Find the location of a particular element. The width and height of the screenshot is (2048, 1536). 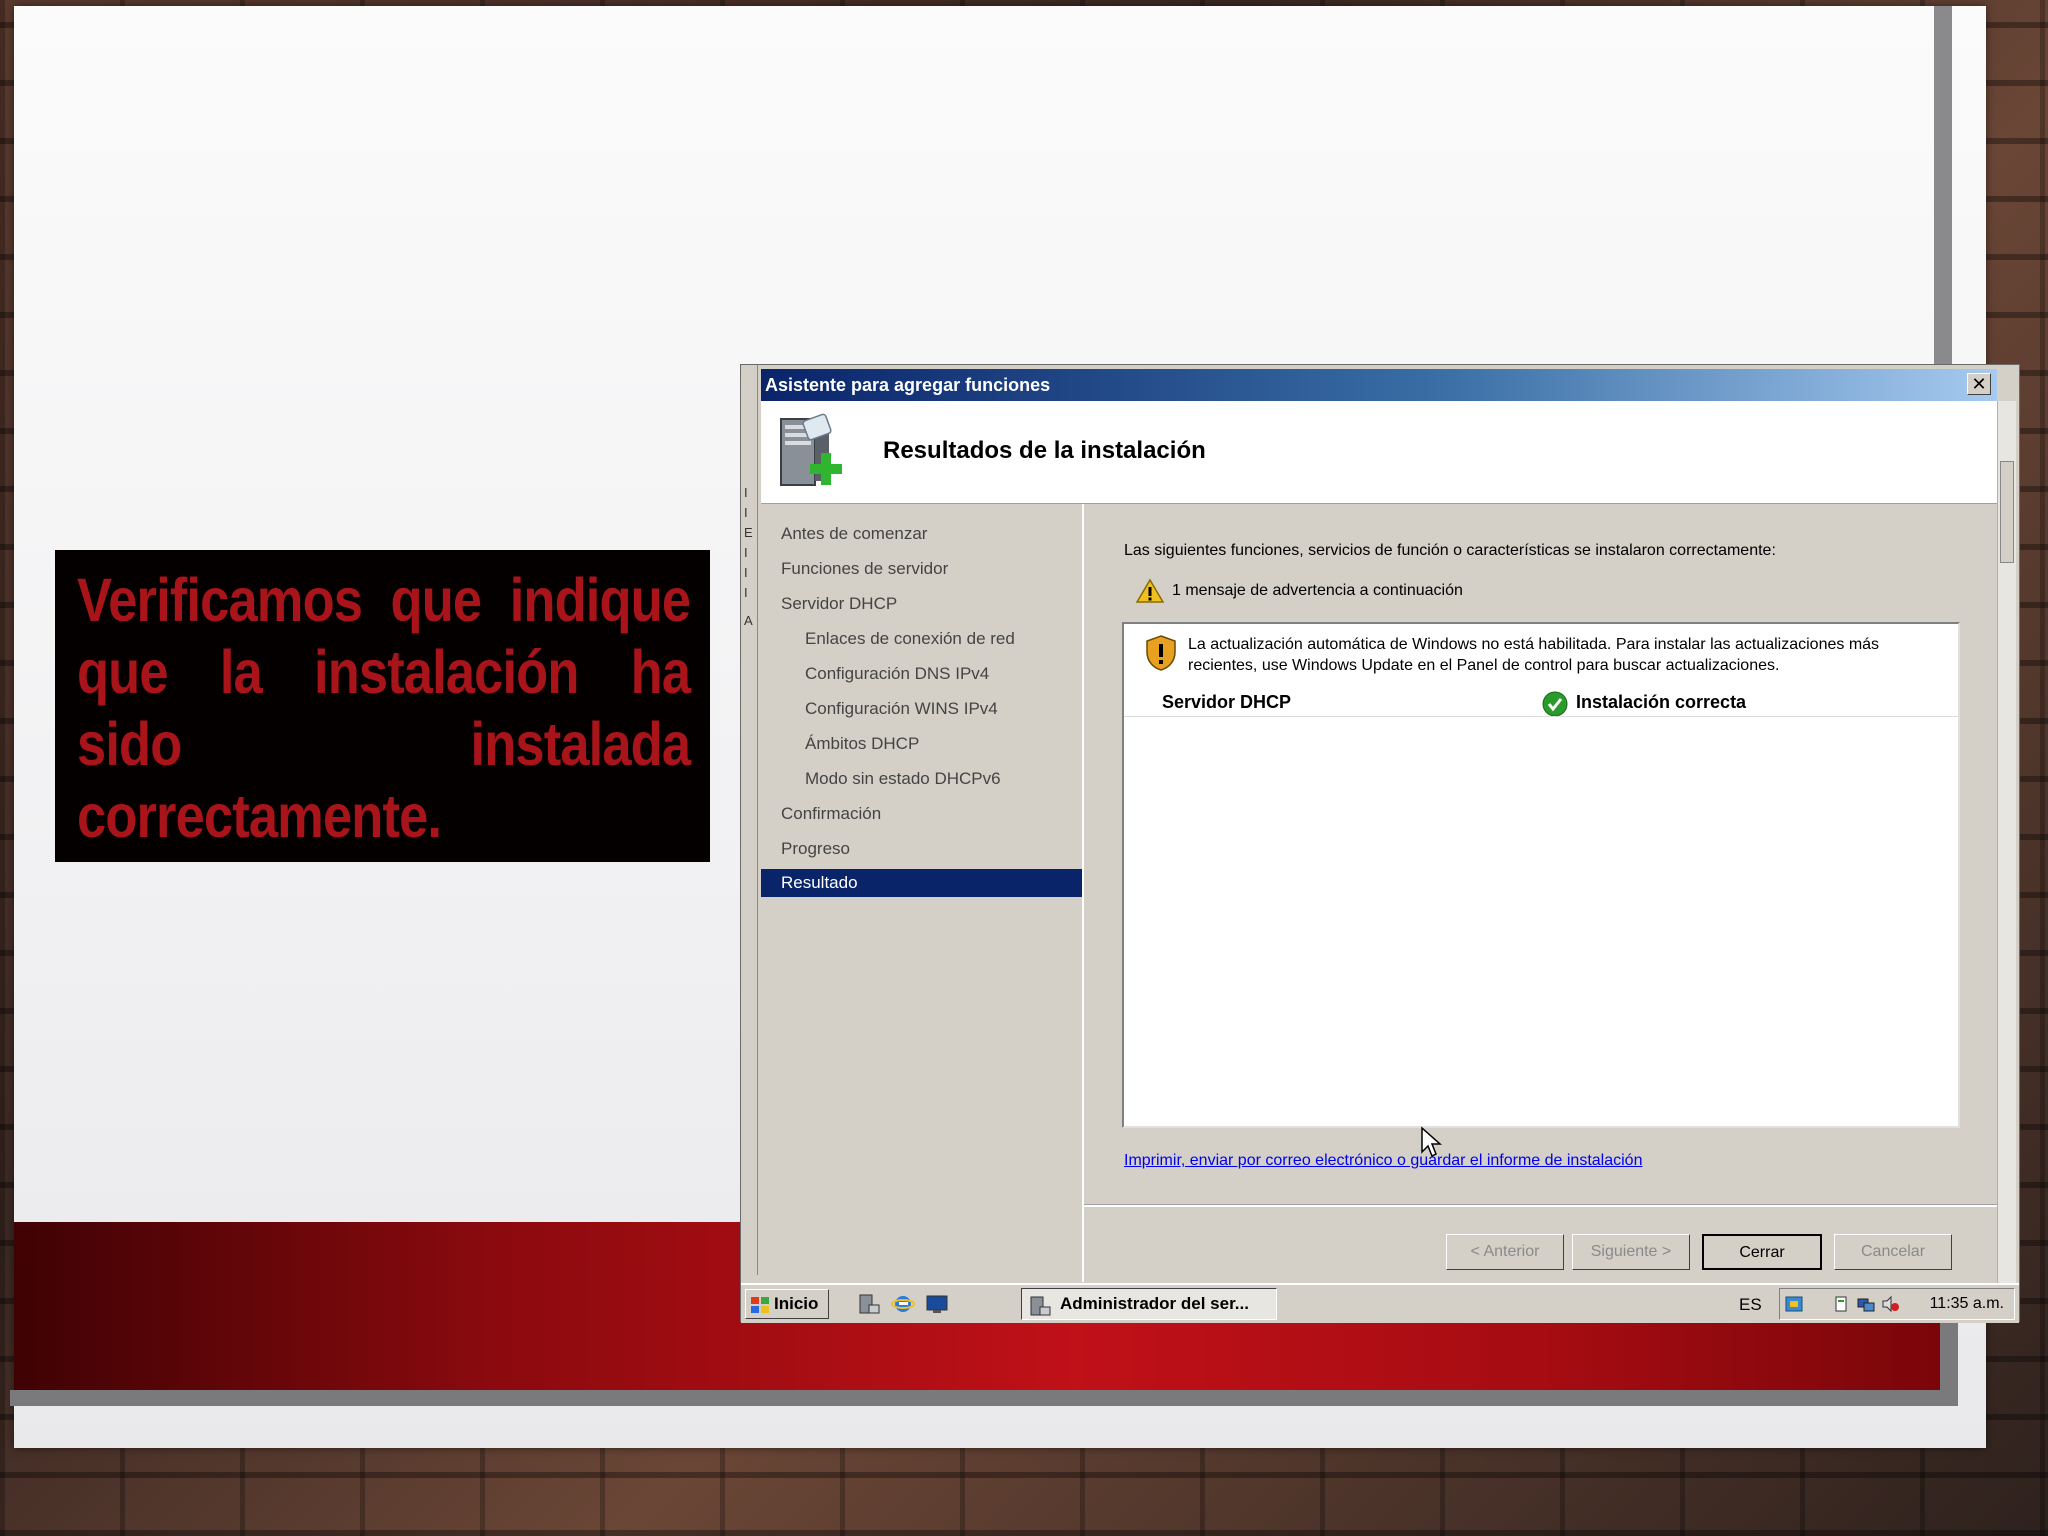

nav-item-antes-de-comenzar: Antes de comenzar is located at coordinates (854, 534).